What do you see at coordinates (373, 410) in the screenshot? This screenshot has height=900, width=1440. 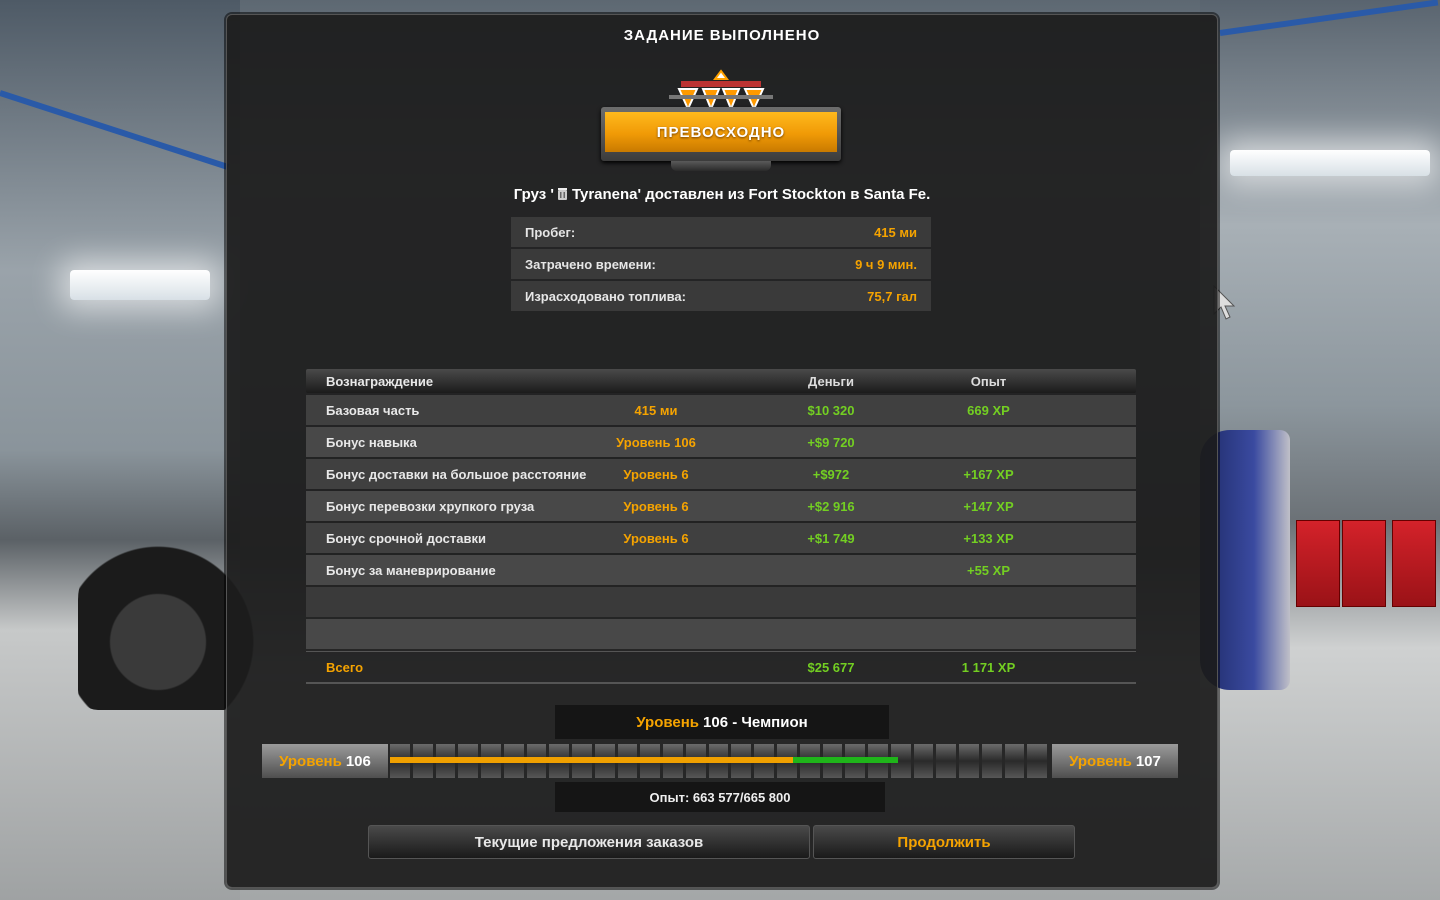 I see `reward-label: Базовая часть` at bounding box center [373, 410].